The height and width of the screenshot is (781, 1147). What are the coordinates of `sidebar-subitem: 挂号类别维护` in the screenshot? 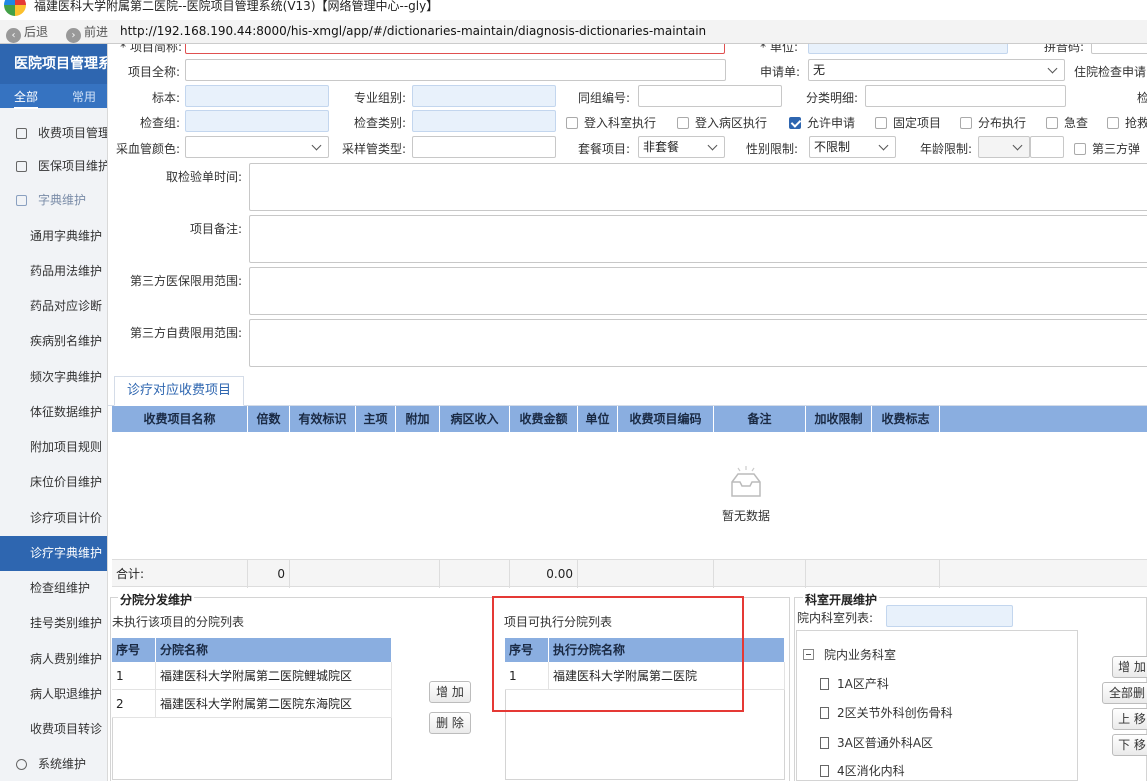 It's located at (53, 623).